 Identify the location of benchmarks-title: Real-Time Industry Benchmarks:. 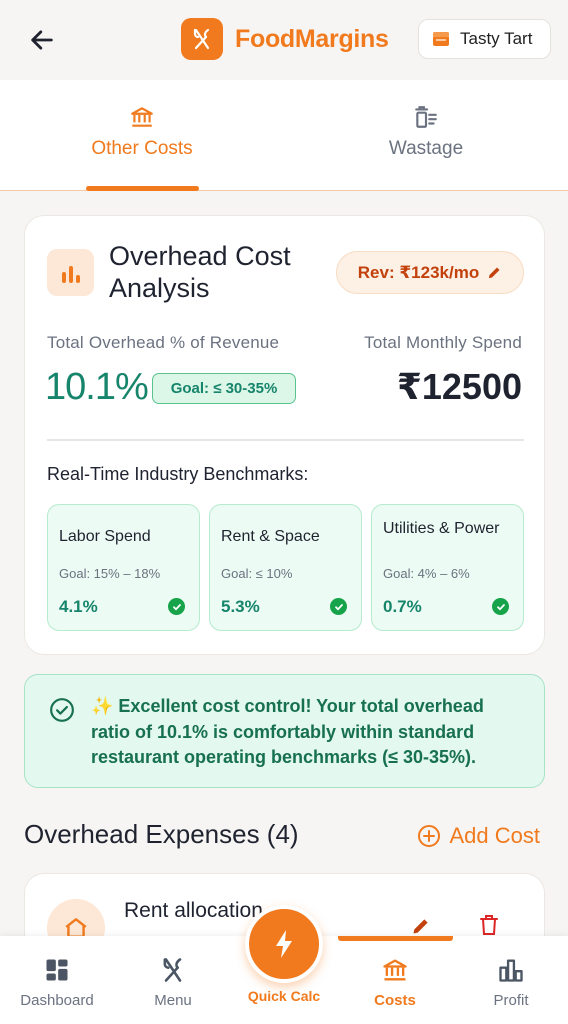
(178, 474).